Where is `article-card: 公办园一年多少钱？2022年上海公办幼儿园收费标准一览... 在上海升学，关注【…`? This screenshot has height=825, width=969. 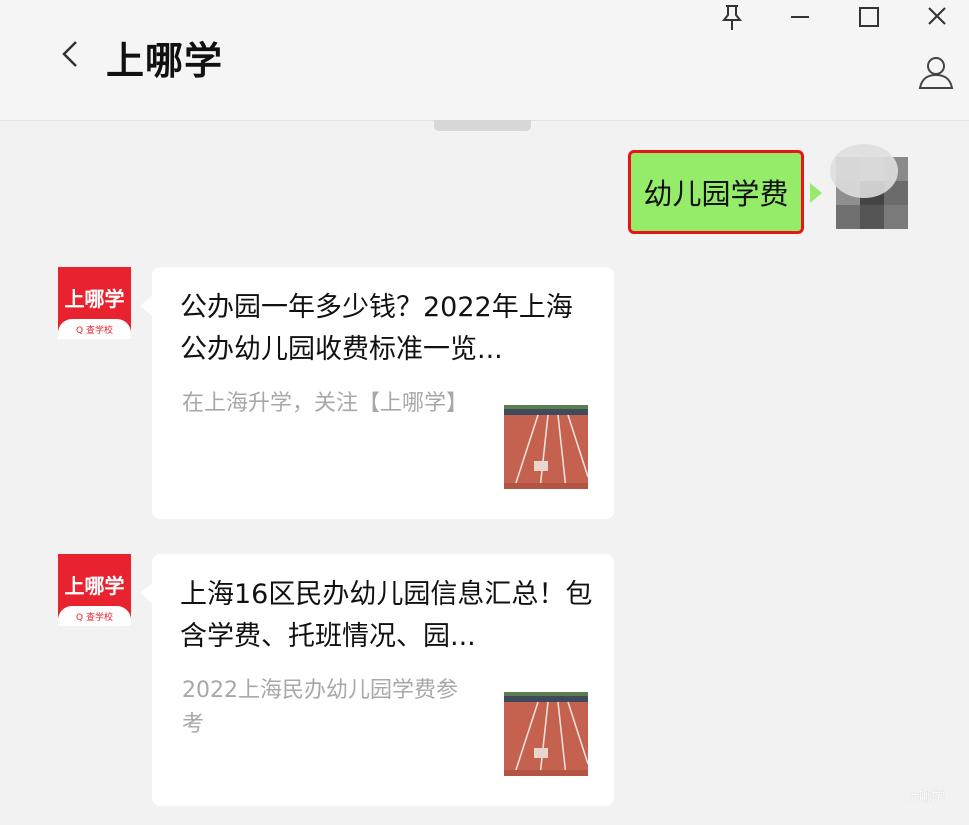
article-card: 公办园一年多少钱？2022年上海公办幼儿园收费标准一览... 在上海升学，关注【… is located at coordinates (383, 393).